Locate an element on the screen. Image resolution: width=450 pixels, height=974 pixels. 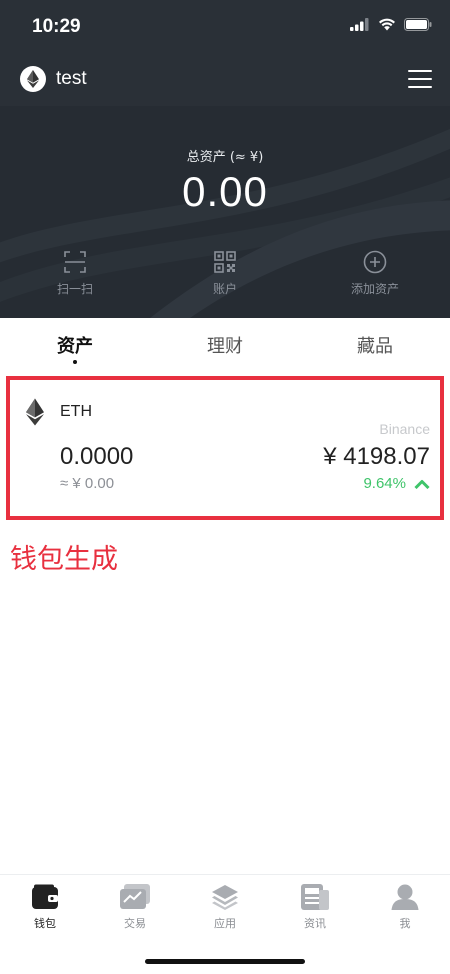
tab-finance-label: 理财 is located at coordinates (225, 346).